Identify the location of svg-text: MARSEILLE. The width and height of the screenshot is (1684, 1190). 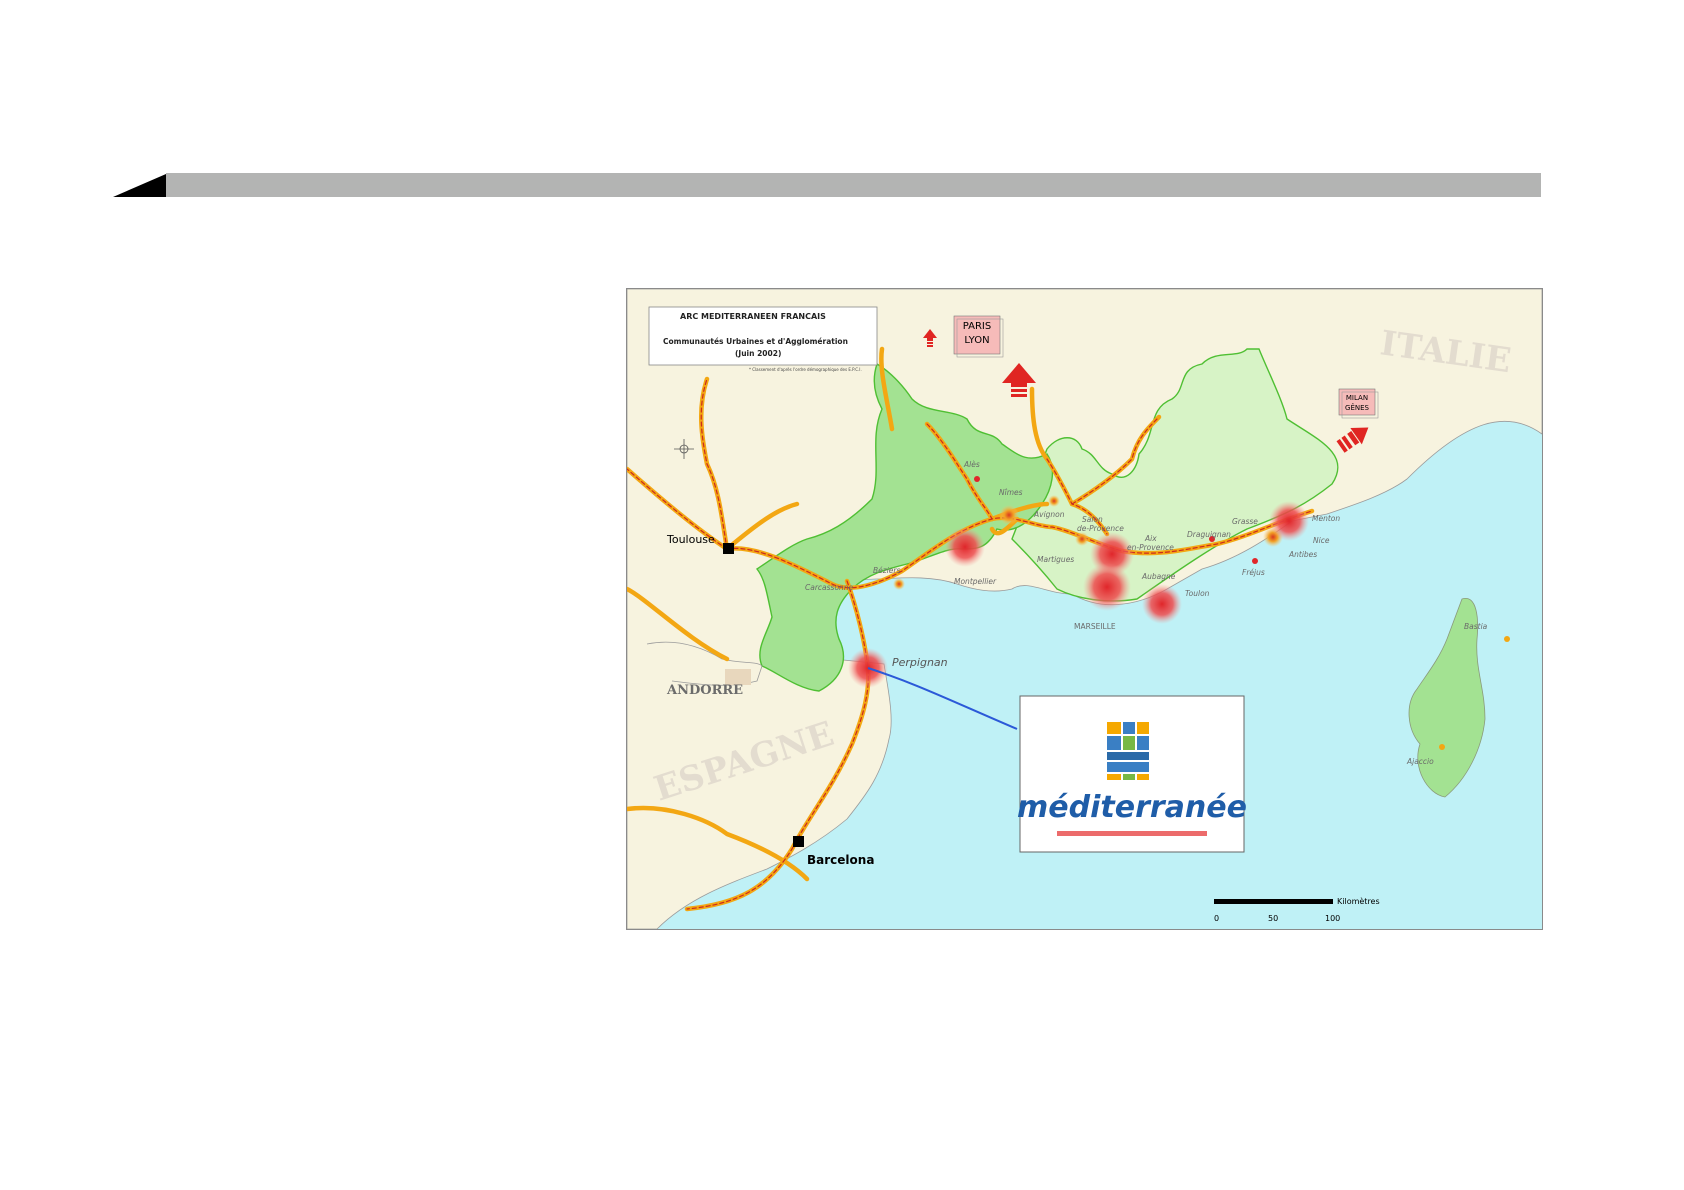
(1095, 626).